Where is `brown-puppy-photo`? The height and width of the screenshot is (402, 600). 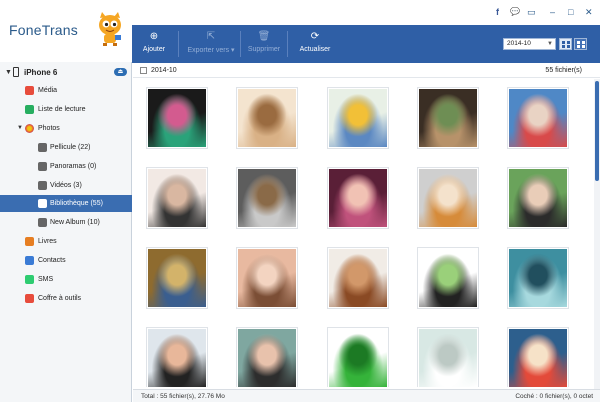
brown-puppy-photo is located at coordinates (358, 278).